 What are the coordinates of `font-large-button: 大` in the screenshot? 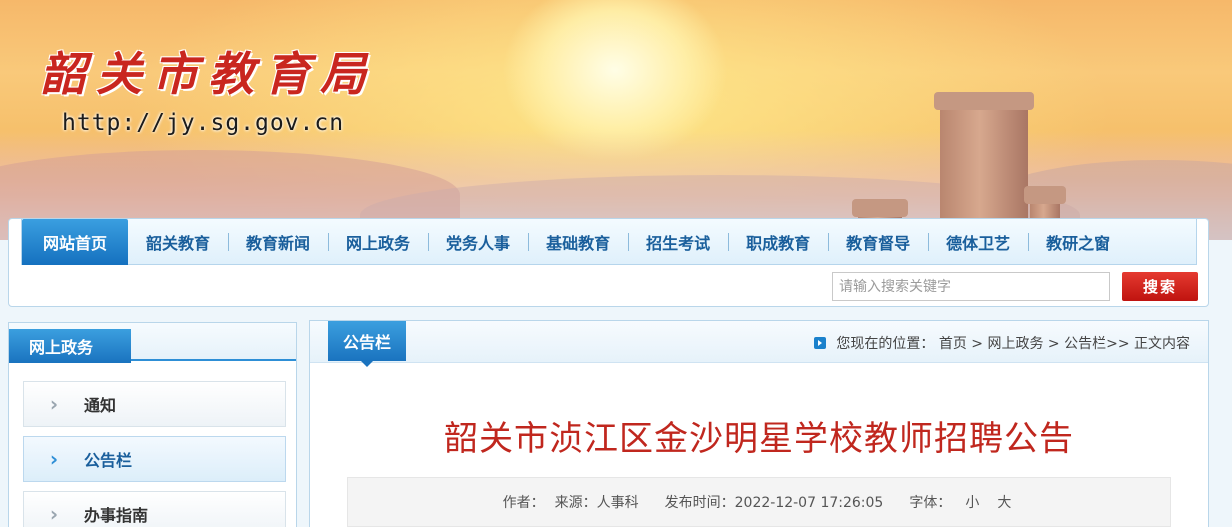 It's located at (1004, 502).